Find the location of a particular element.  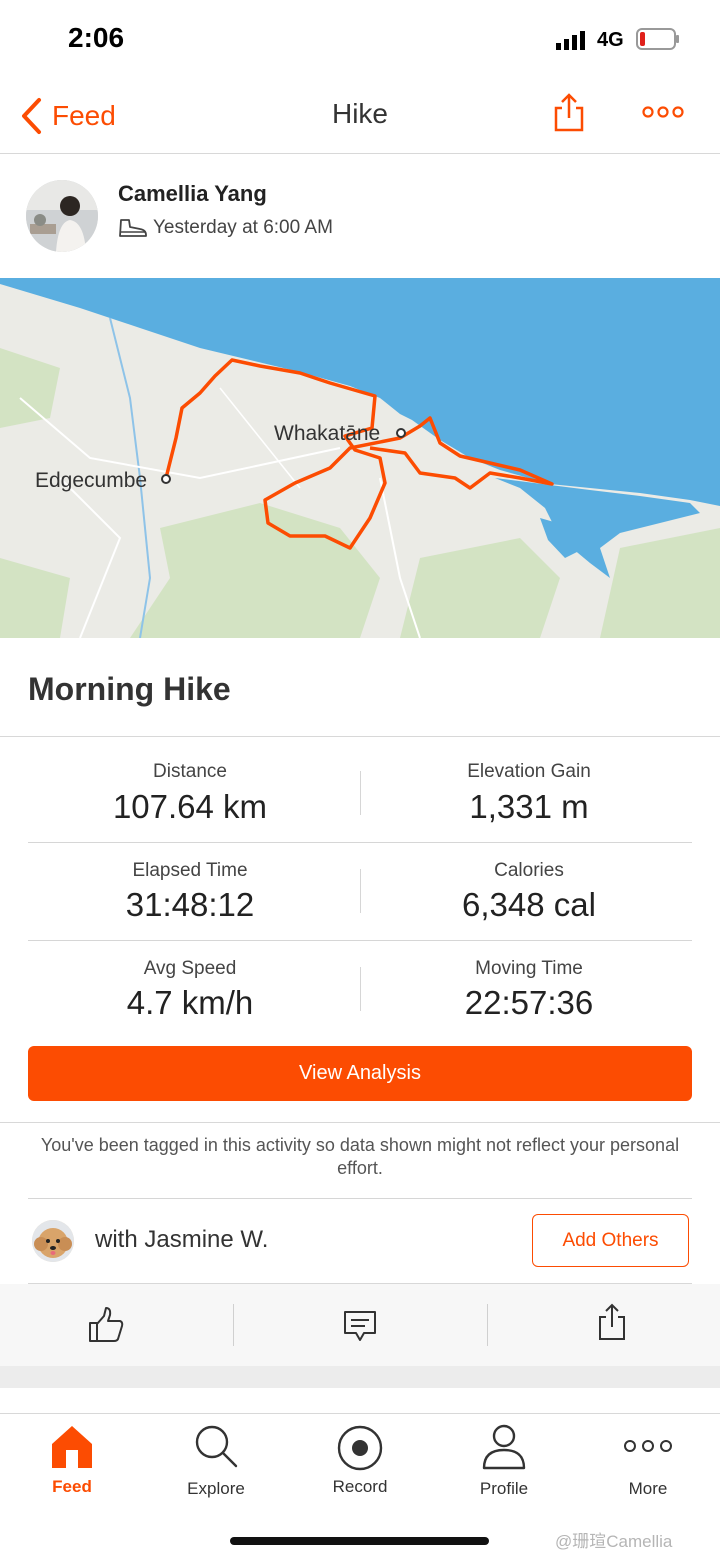

stat-elapsed-value: 31:48:12 is located at coordinates (190, 904).